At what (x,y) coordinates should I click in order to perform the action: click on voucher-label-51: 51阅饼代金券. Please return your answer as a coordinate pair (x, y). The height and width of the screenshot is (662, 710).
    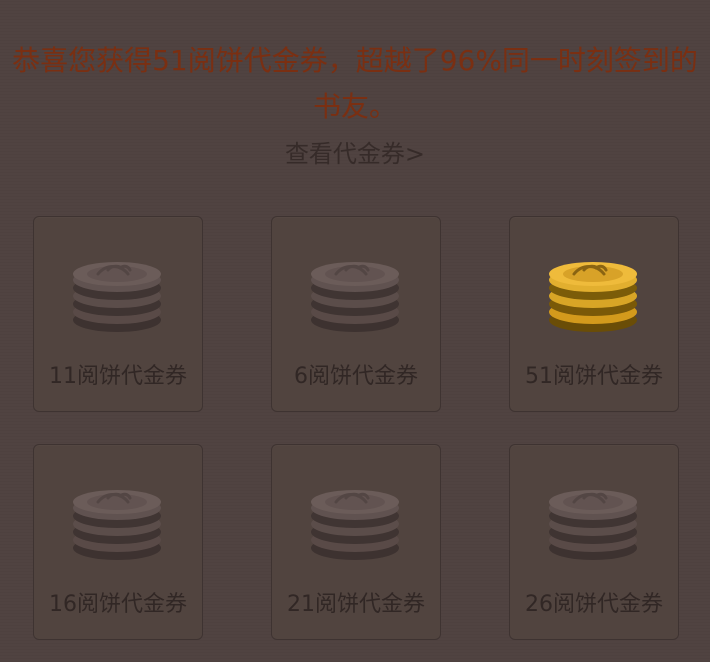
    Looking at the image, I should click on (594, 376).